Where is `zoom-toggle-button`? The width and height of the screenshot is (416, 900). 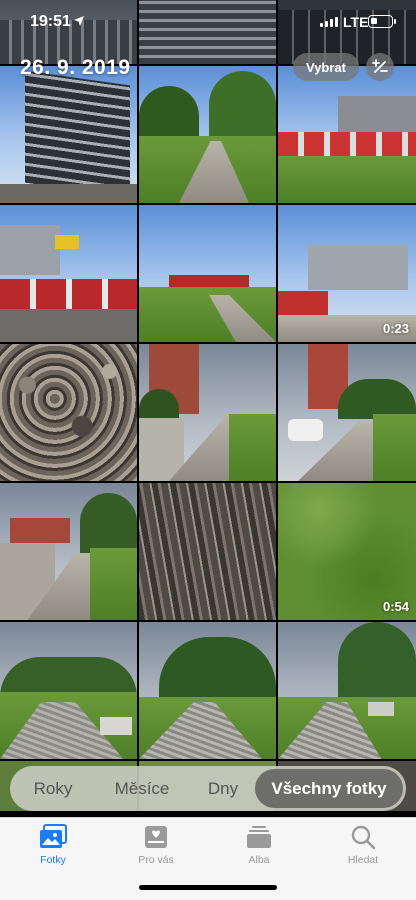 zoom-toggle-button is located at coordinates (380, 67).